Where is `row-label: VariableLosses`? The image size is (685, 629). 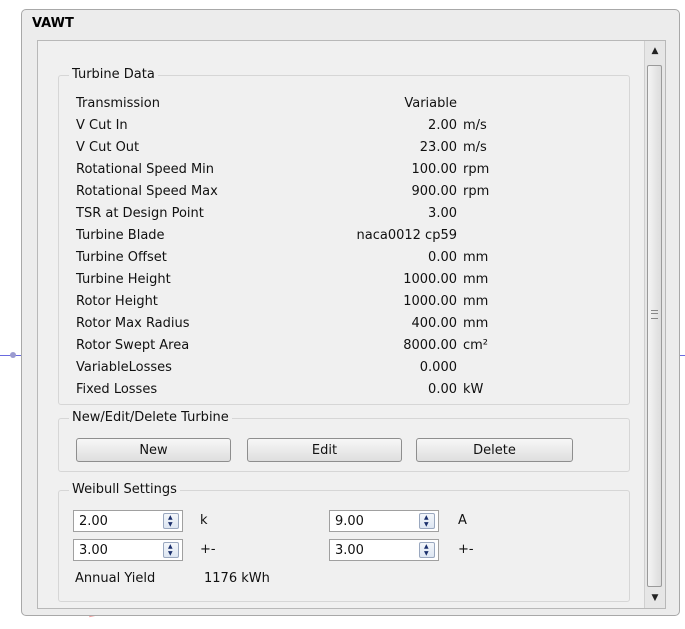
row-label: VariableLosses is located at coordinates (124, 367).